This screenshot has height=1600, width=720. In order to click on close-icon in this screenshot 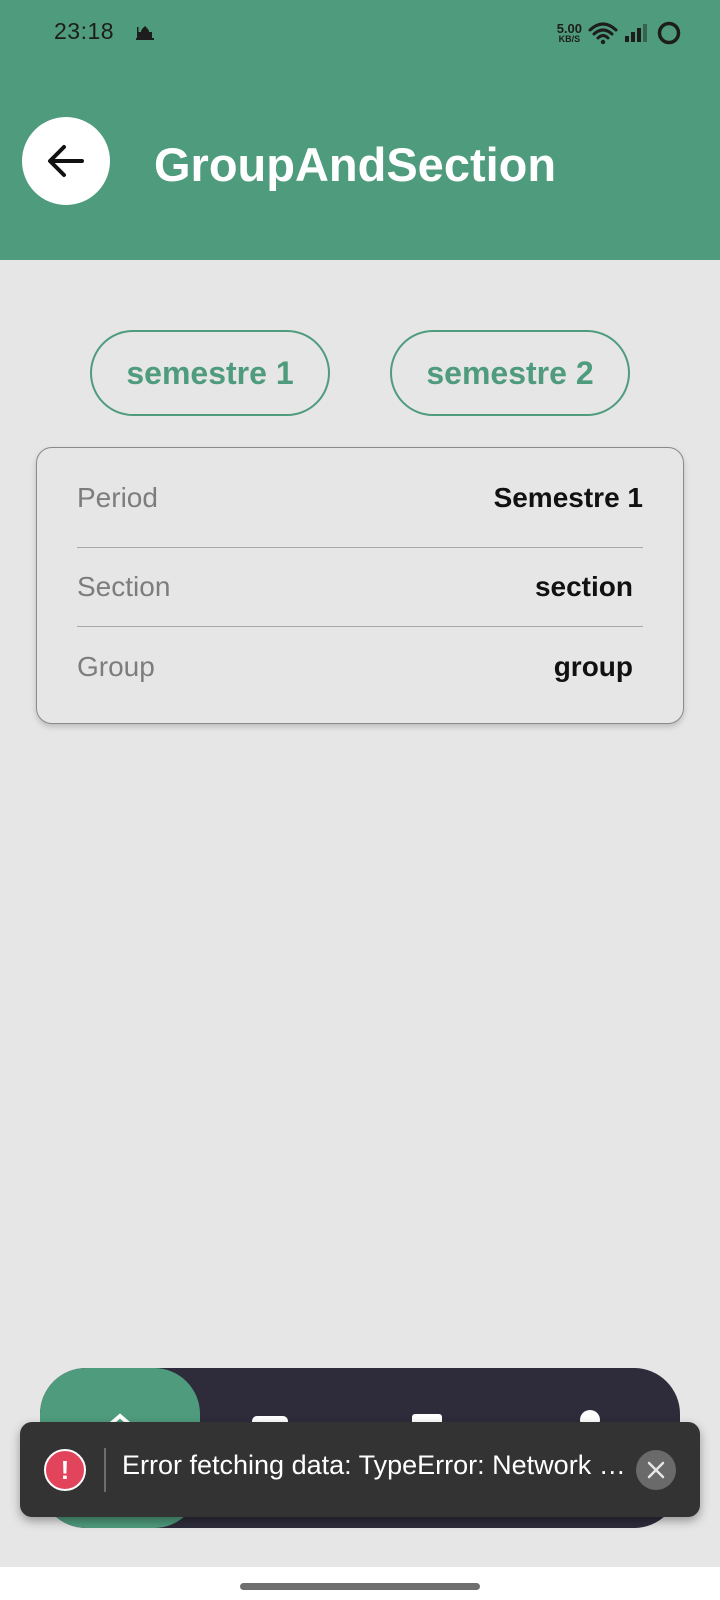, I will do `click(656, 1470)`.